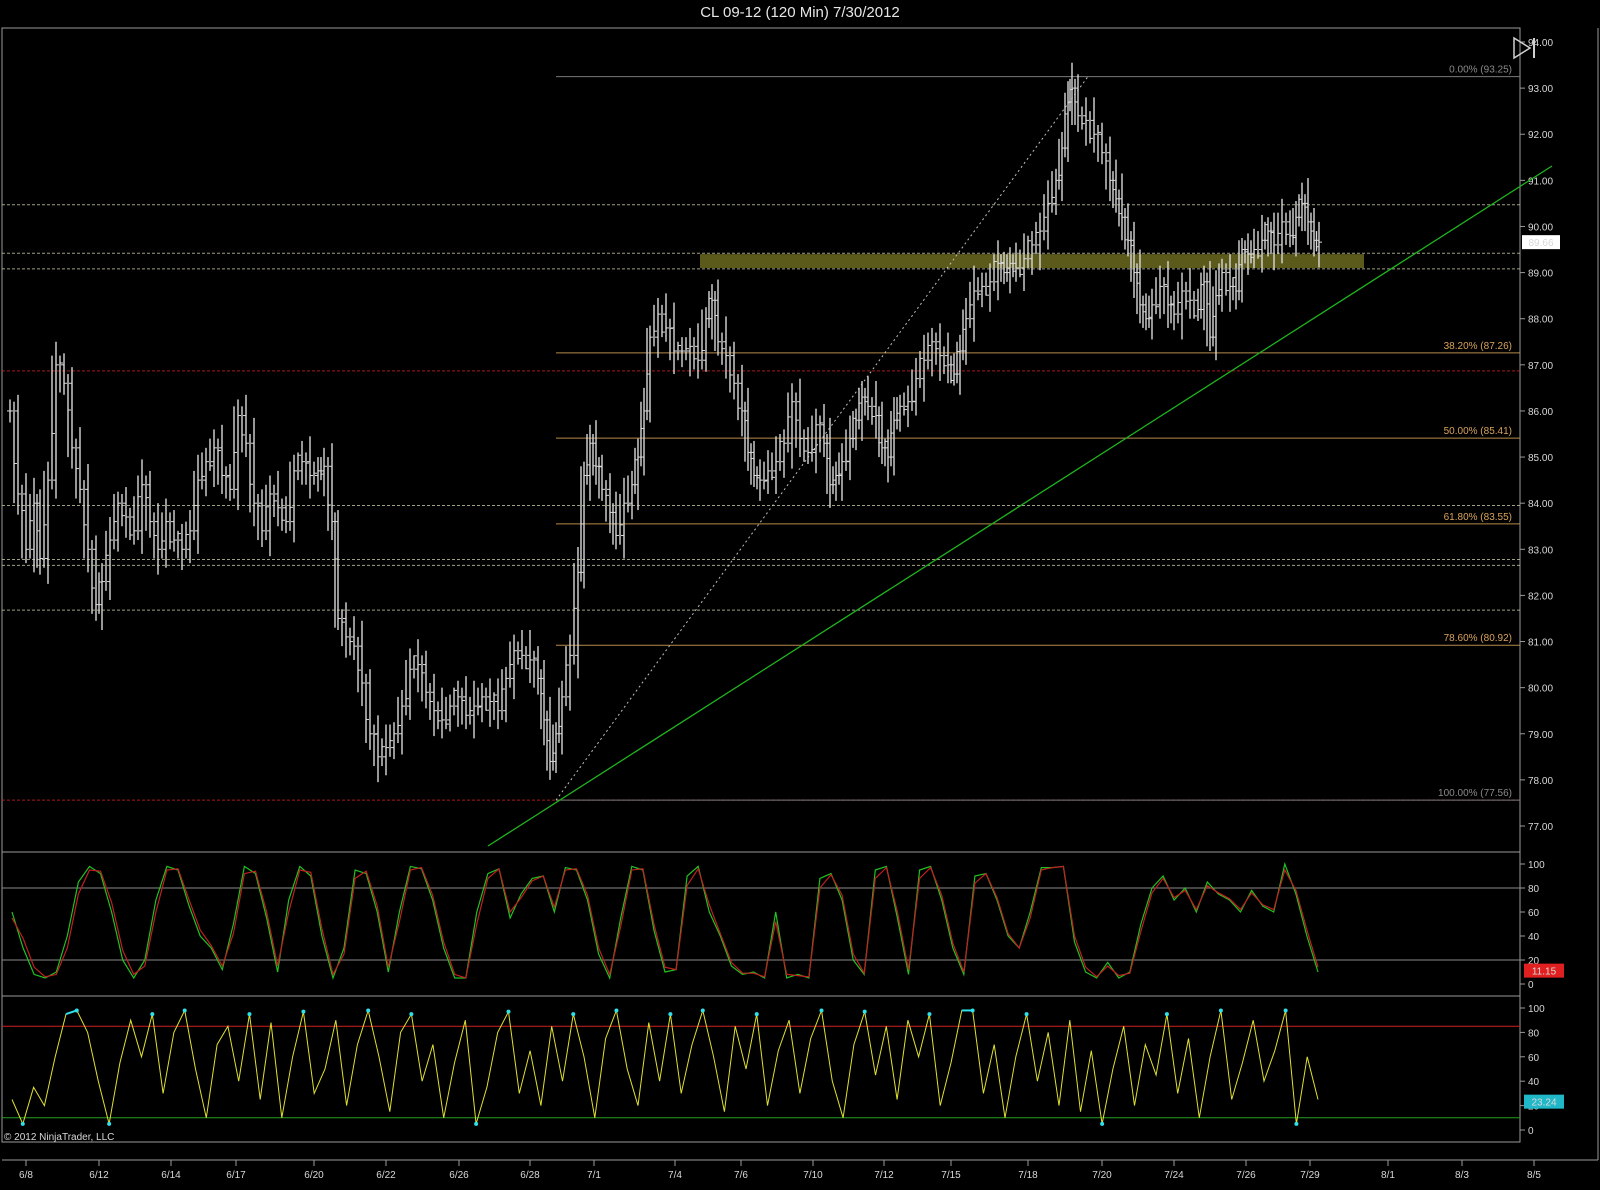  What do you see at coordinates (26, 1175) in the screenshot?
I see `x-tick-label: 6/8` at bounding box center [26, 1175].